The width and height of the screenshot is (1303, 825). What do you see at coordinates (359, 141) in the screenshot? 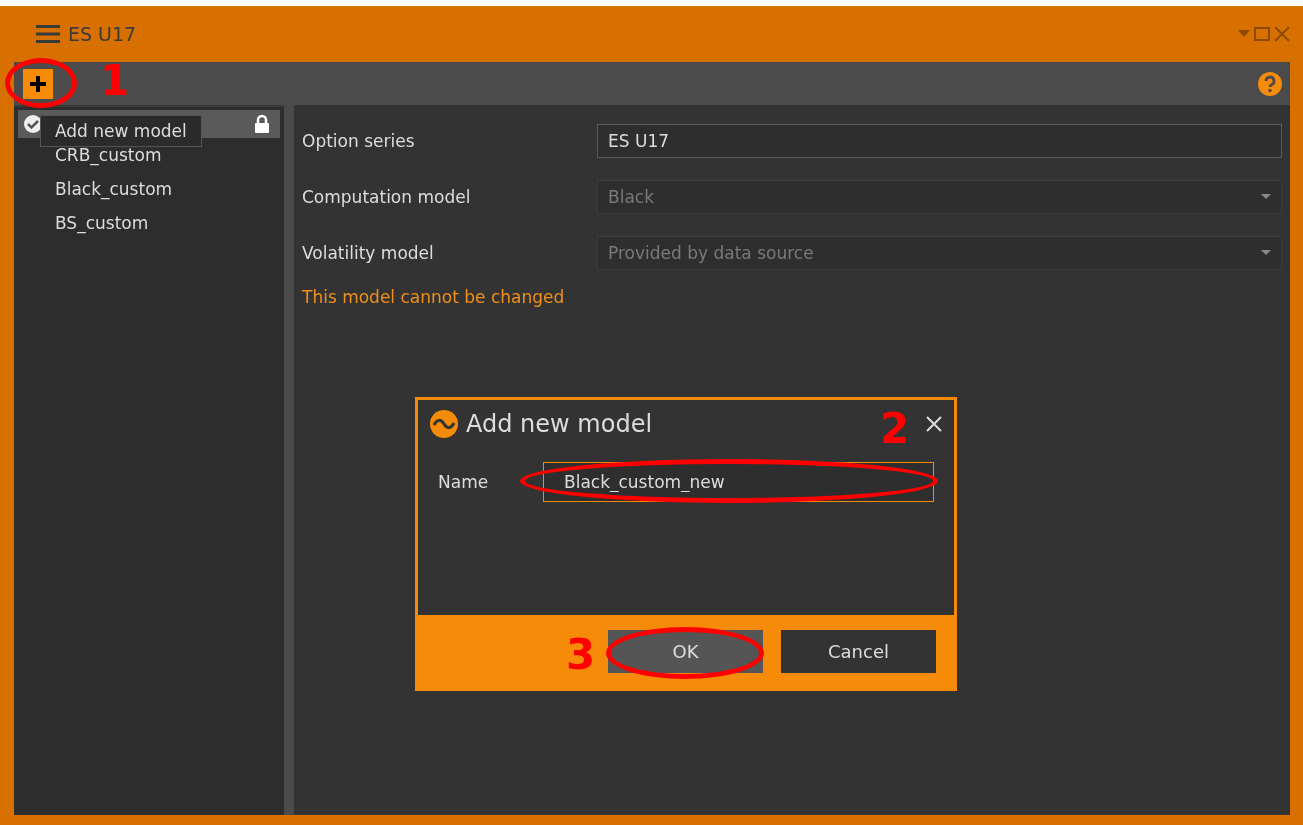
I see `field-label: Option series` at bounding box center [359, 141].